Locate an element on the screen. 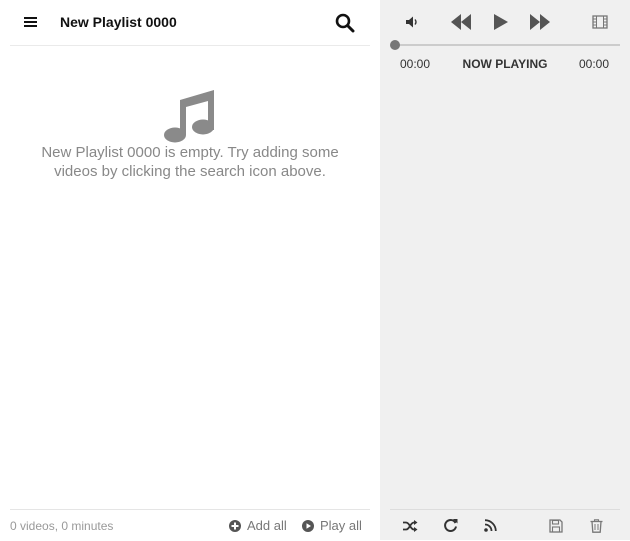  add-all-button: Add all is located at coordinates (258, 525).